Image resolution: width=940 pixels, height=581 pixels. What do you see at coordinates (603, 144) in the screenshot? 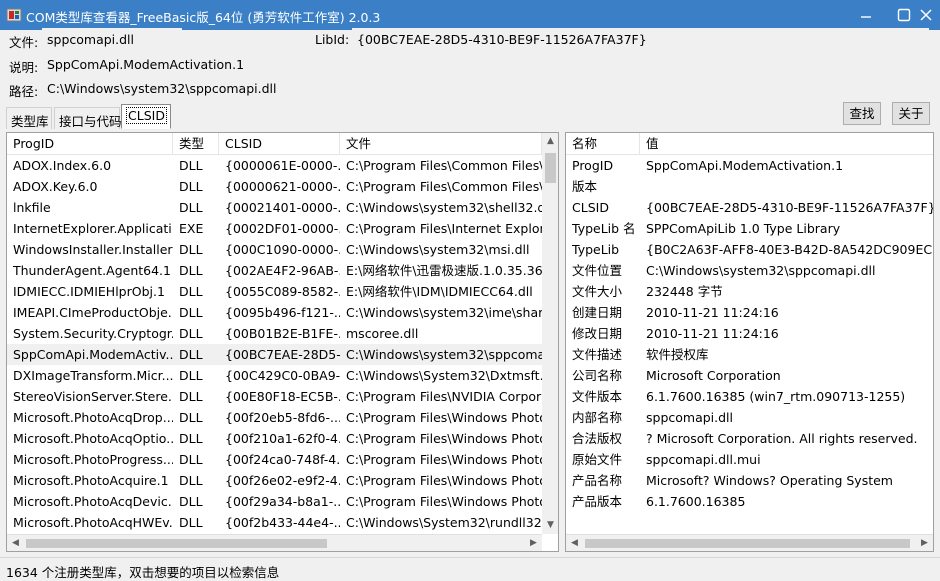
I see `column-header-name: 名称` at bounding box center [603, 144].